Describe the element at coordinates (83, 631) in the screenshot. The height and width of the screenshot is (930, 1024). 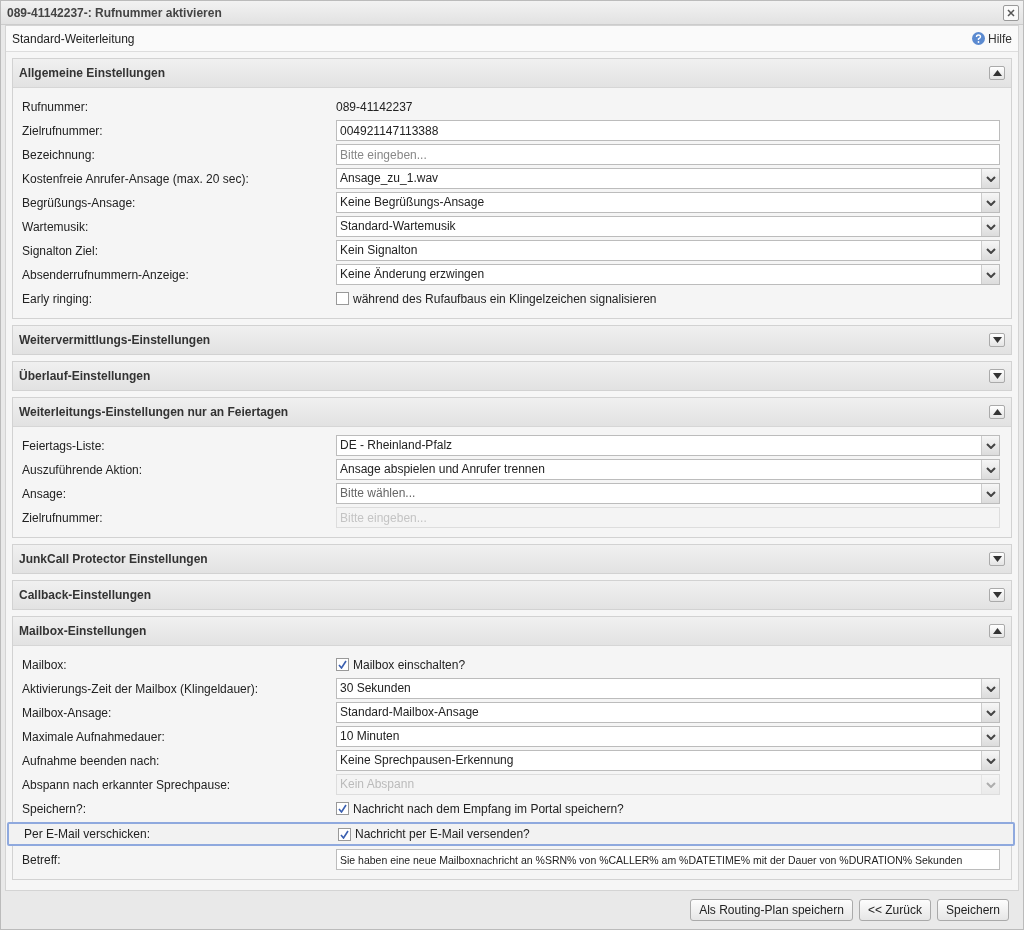
I see `panel-title: Mailbox-Einstellungen` at that location.